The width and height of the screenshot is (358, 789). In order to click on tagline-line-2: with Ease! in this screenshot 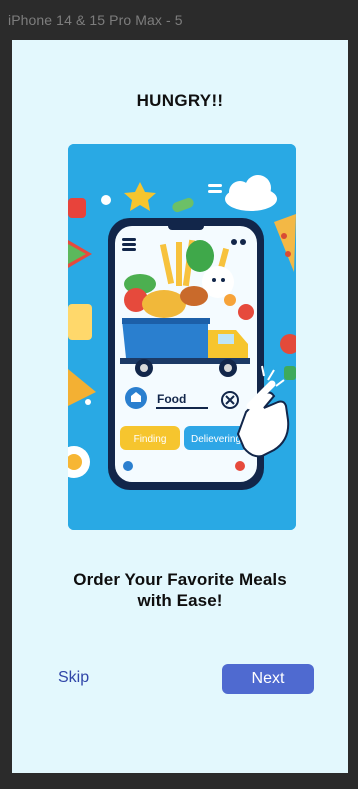, I will do `click(180, 600)`.